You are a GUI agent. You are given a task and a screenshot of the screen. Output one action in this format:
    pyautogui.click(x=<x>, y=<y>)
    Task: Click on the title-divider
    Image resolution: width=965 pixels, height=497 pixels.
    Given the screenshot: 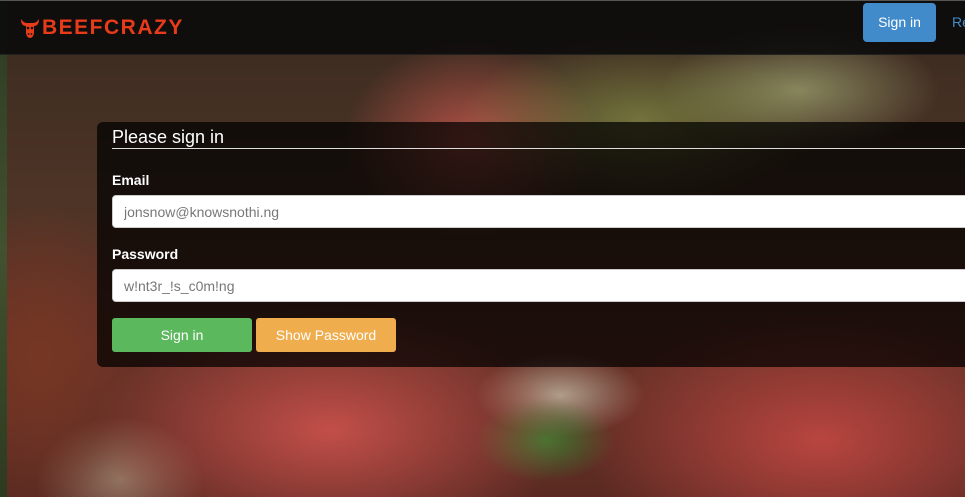 What is the action you would take?
    pyautogui.click(x=538, y=148)
    